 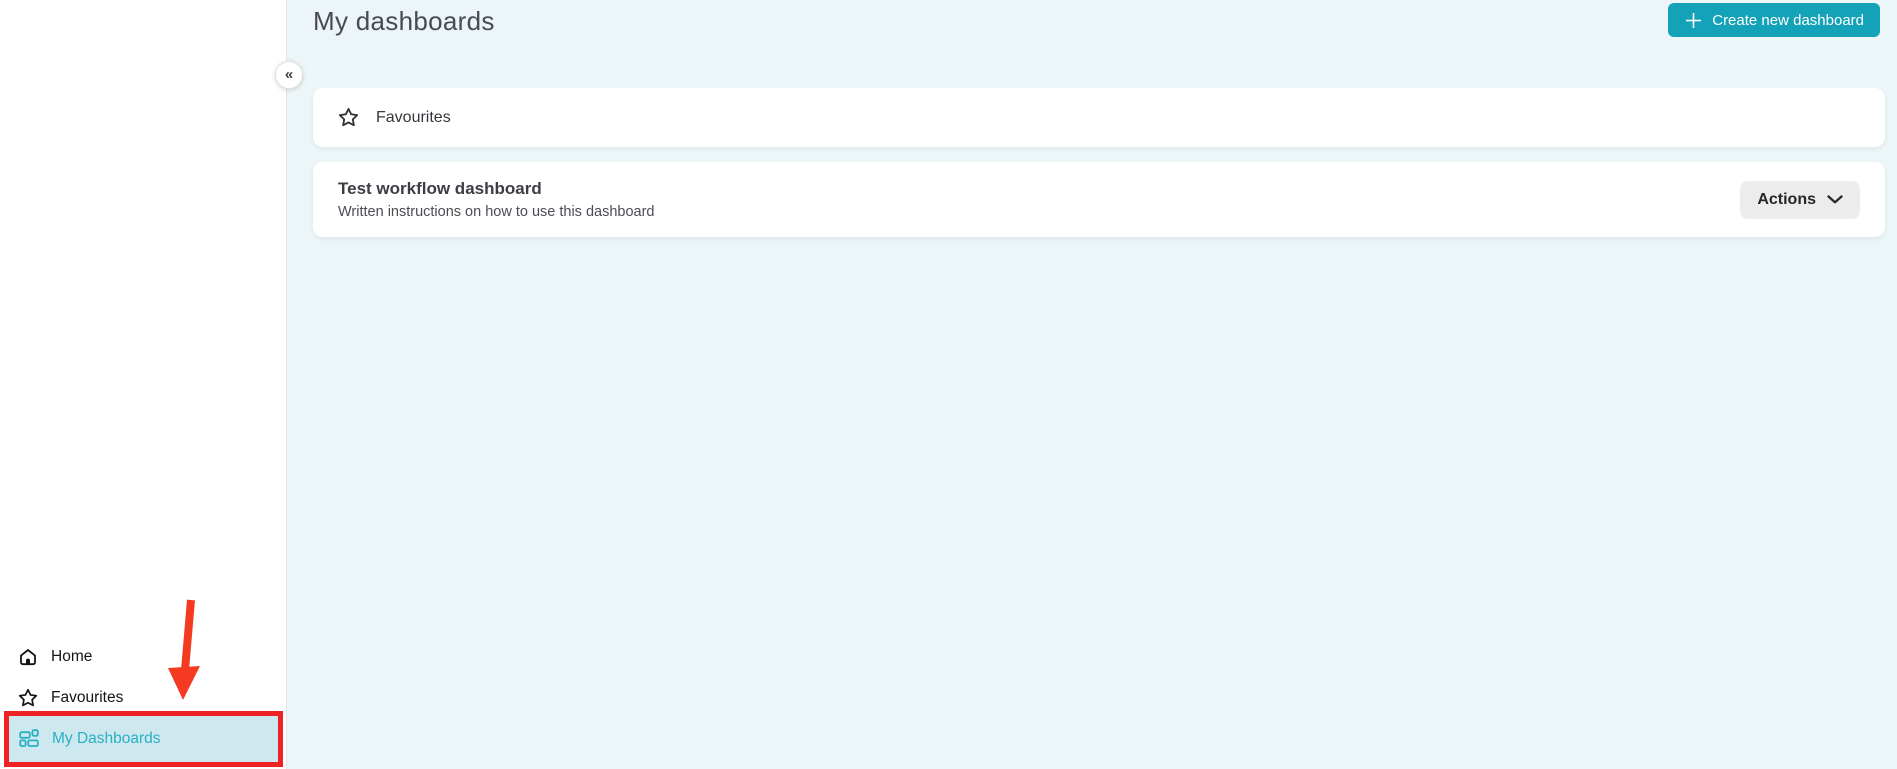 What do you see at coordinates (87, 697) in the screenshot?
I see `sidebar-item-label: Favourites` at bounding box center [87, 697].